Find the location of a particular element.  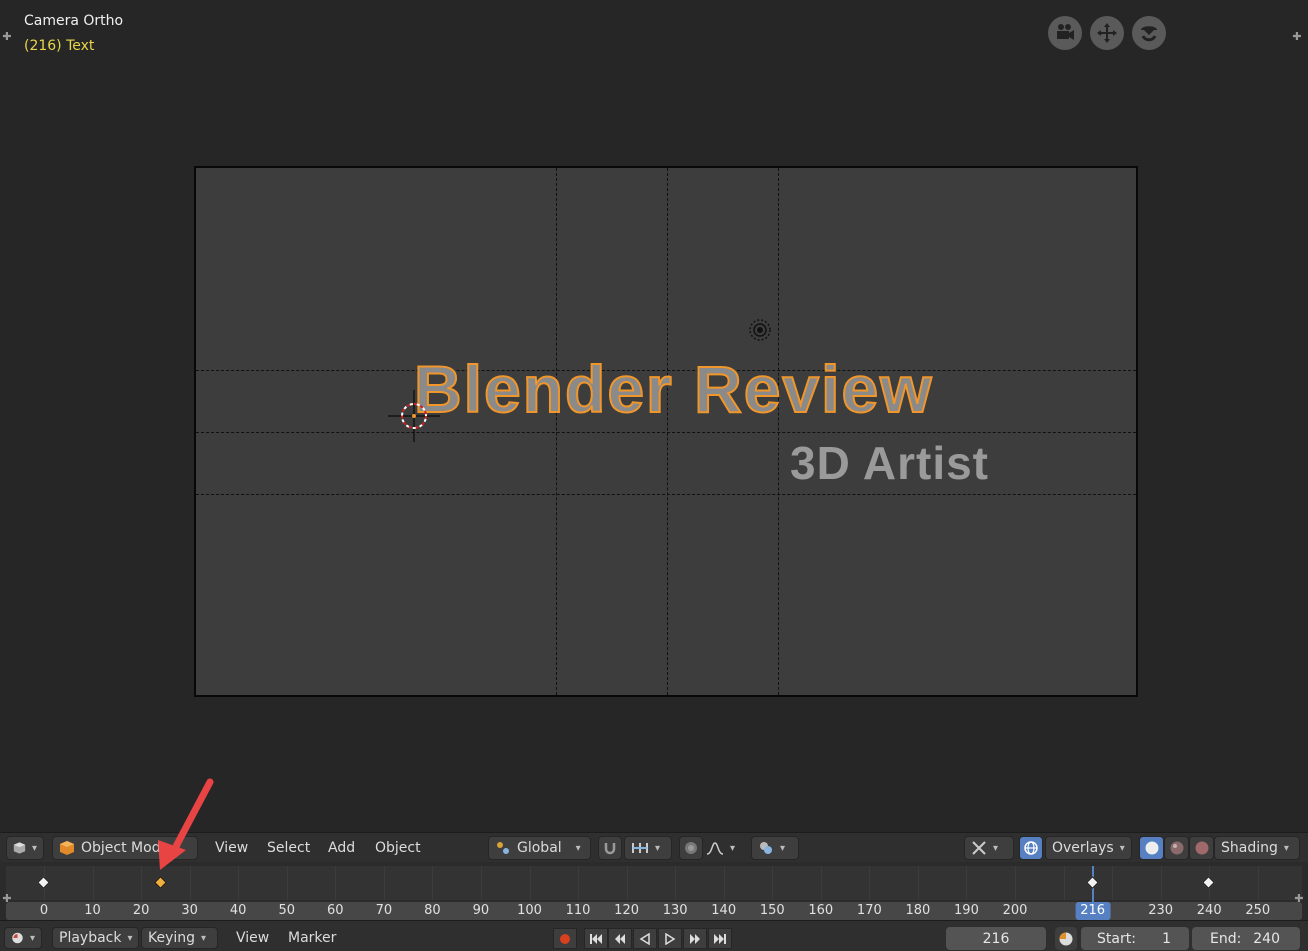

overlays-toggle is located at coordinates (1031, 848).